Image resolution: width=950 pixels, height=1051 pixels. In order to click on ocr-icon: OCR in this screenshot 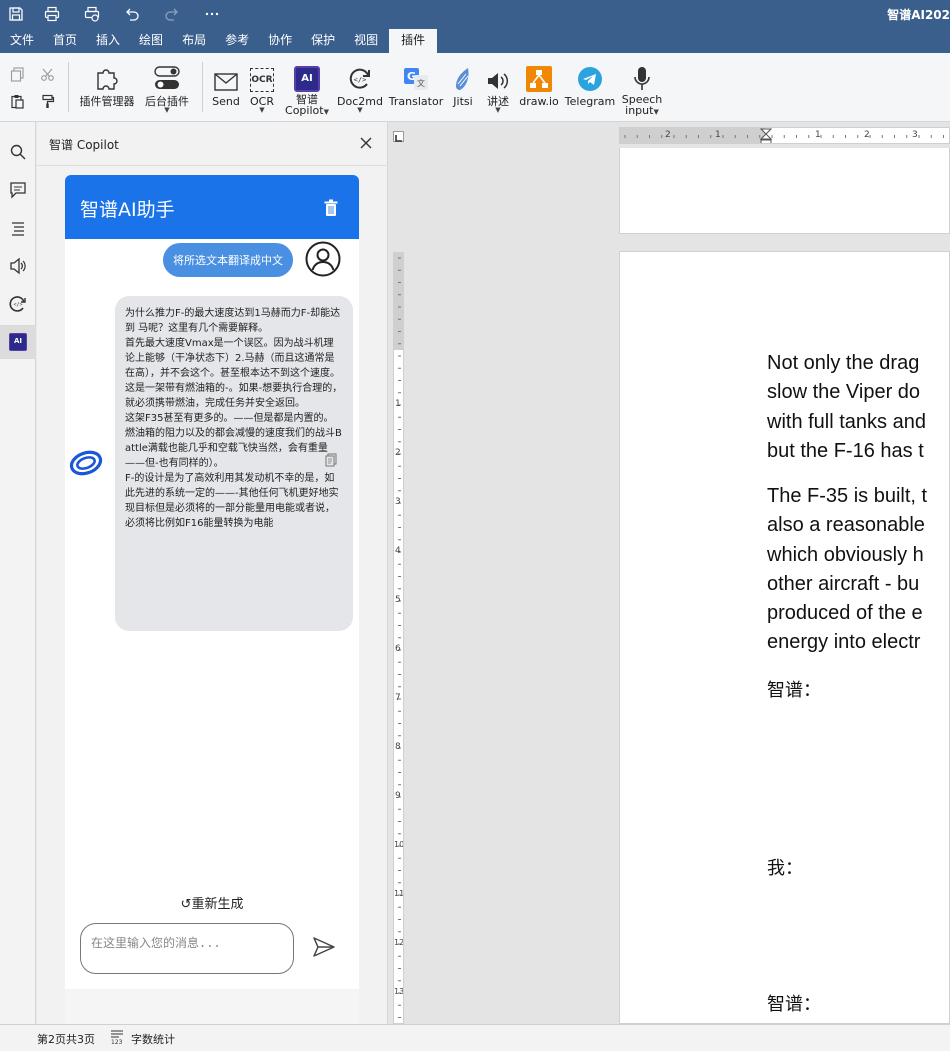, I will do `click(262, 77)`.